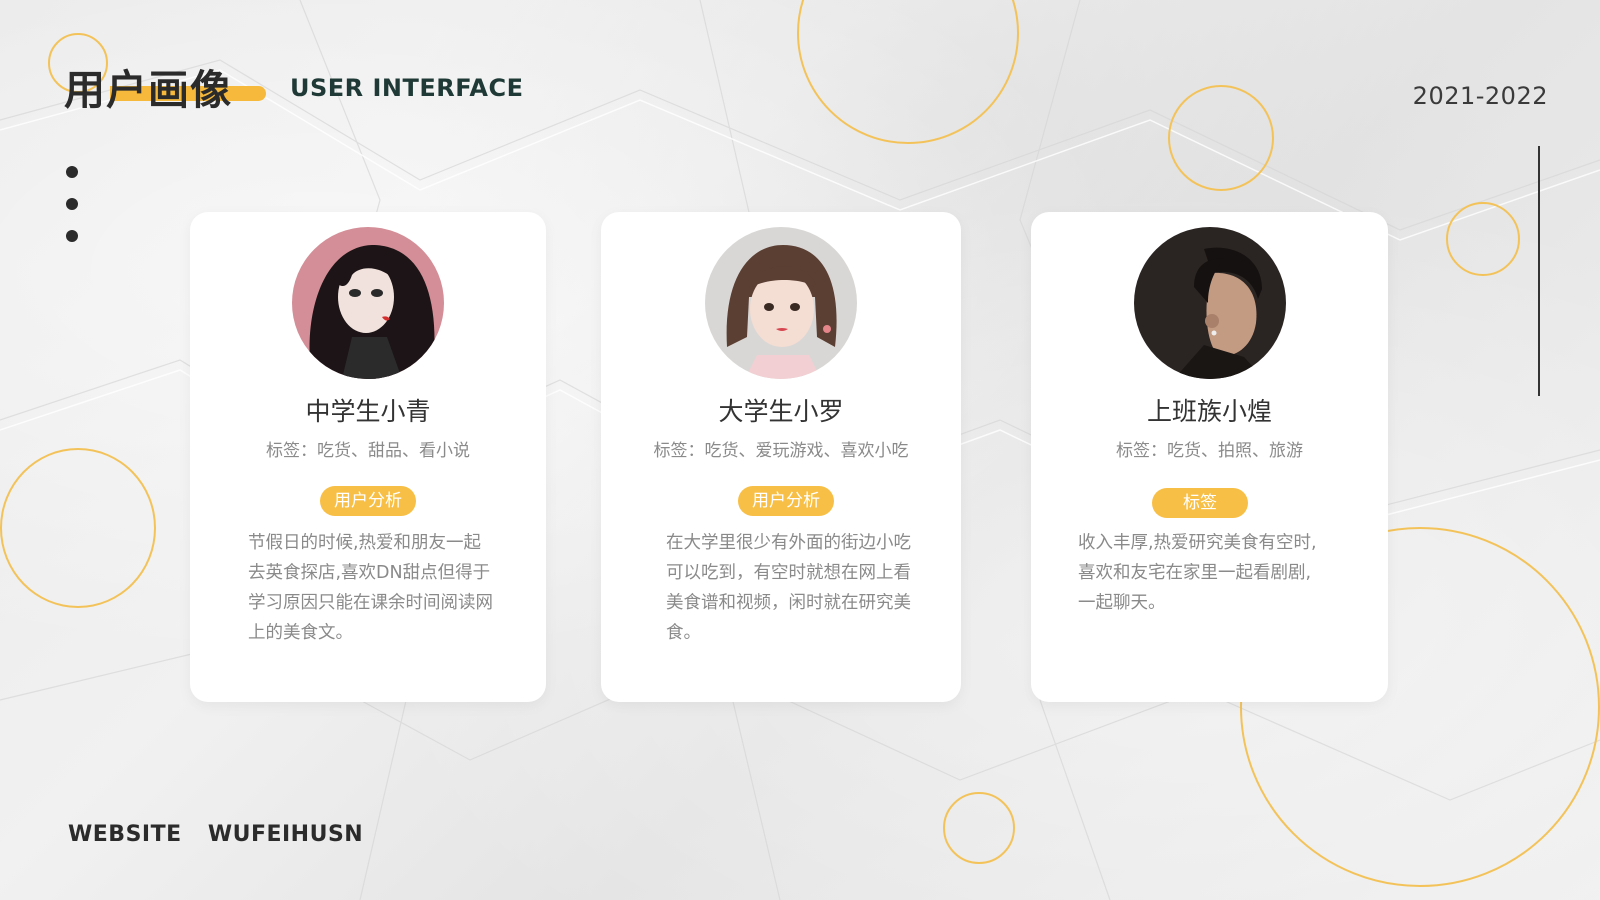  What do you see at coordinates (368, 303) in the screenshot?
I see `illustrated-girl-avatar` at bounding box center [368, 303].